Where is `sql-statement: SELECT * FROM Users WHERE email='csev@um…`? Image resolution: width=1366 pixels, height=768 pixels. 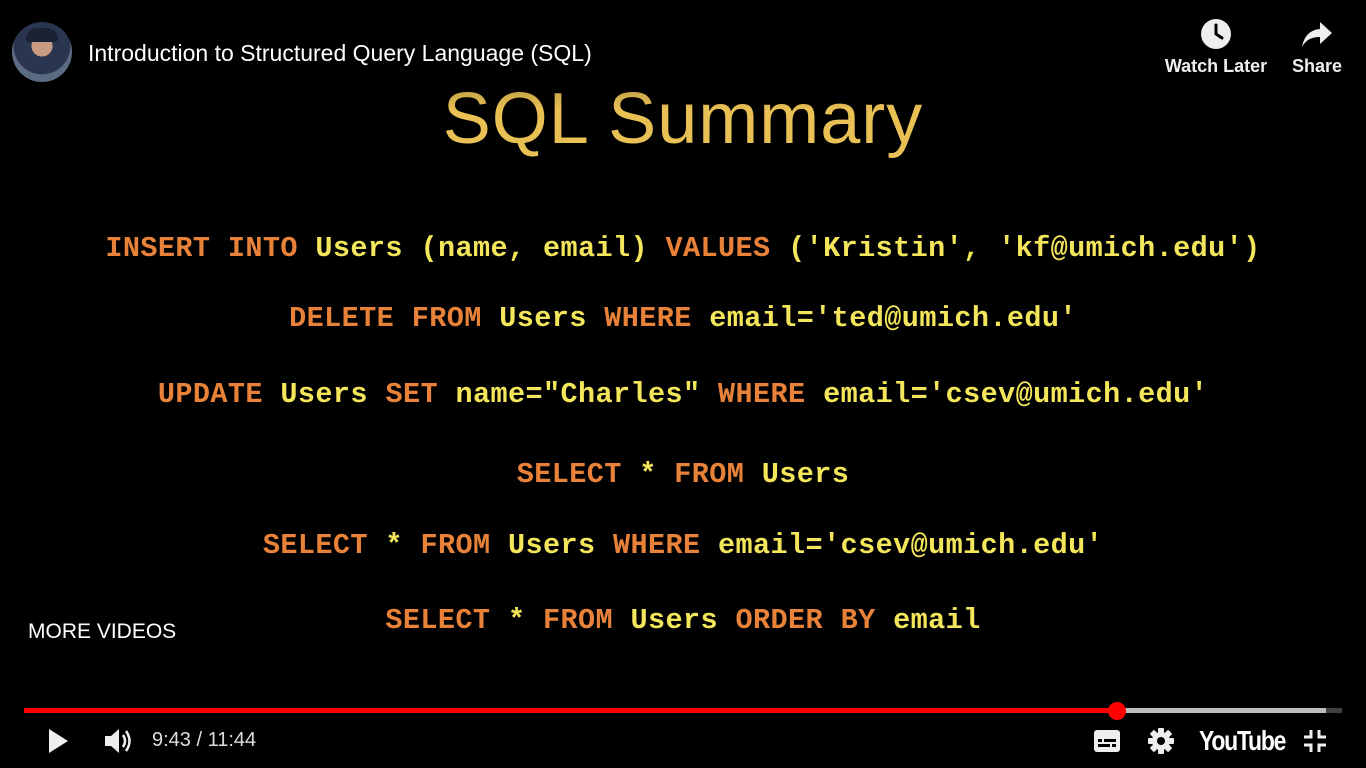
sql-statement: SELECT * FROM Users WHERE email='csev@um… is located at coordinates (683, 545).